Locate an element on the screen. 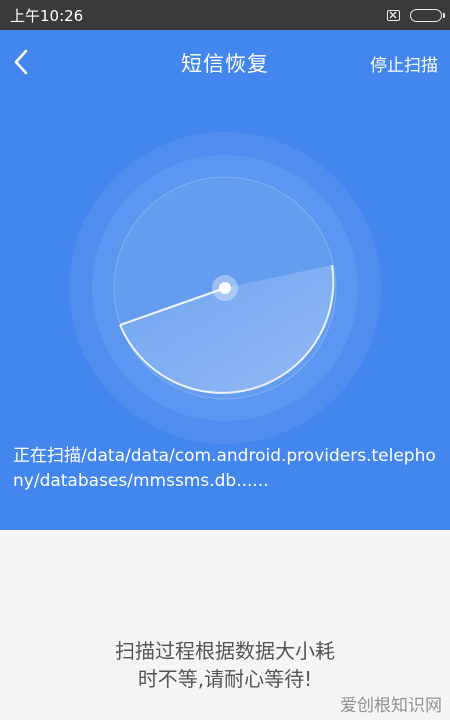 The height and width of the screenshot is (720, 450). status-icons is located at coordinates (416, 15).